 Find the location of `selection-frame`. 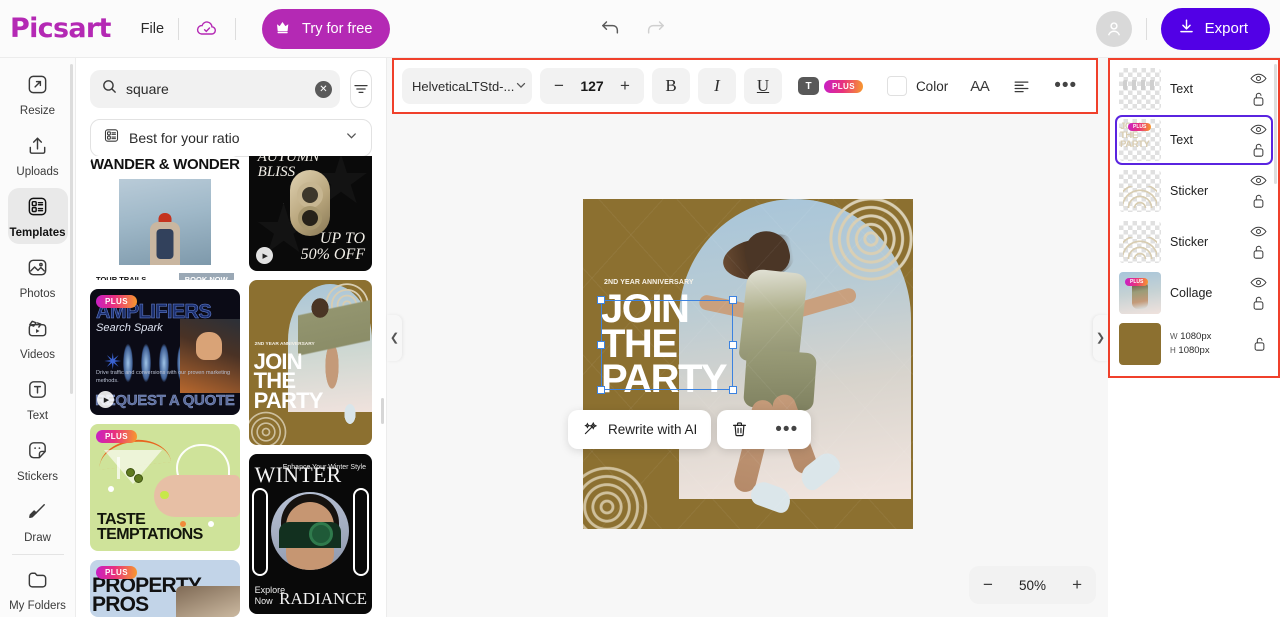

selection-frame is located at coordinates (667, 345).